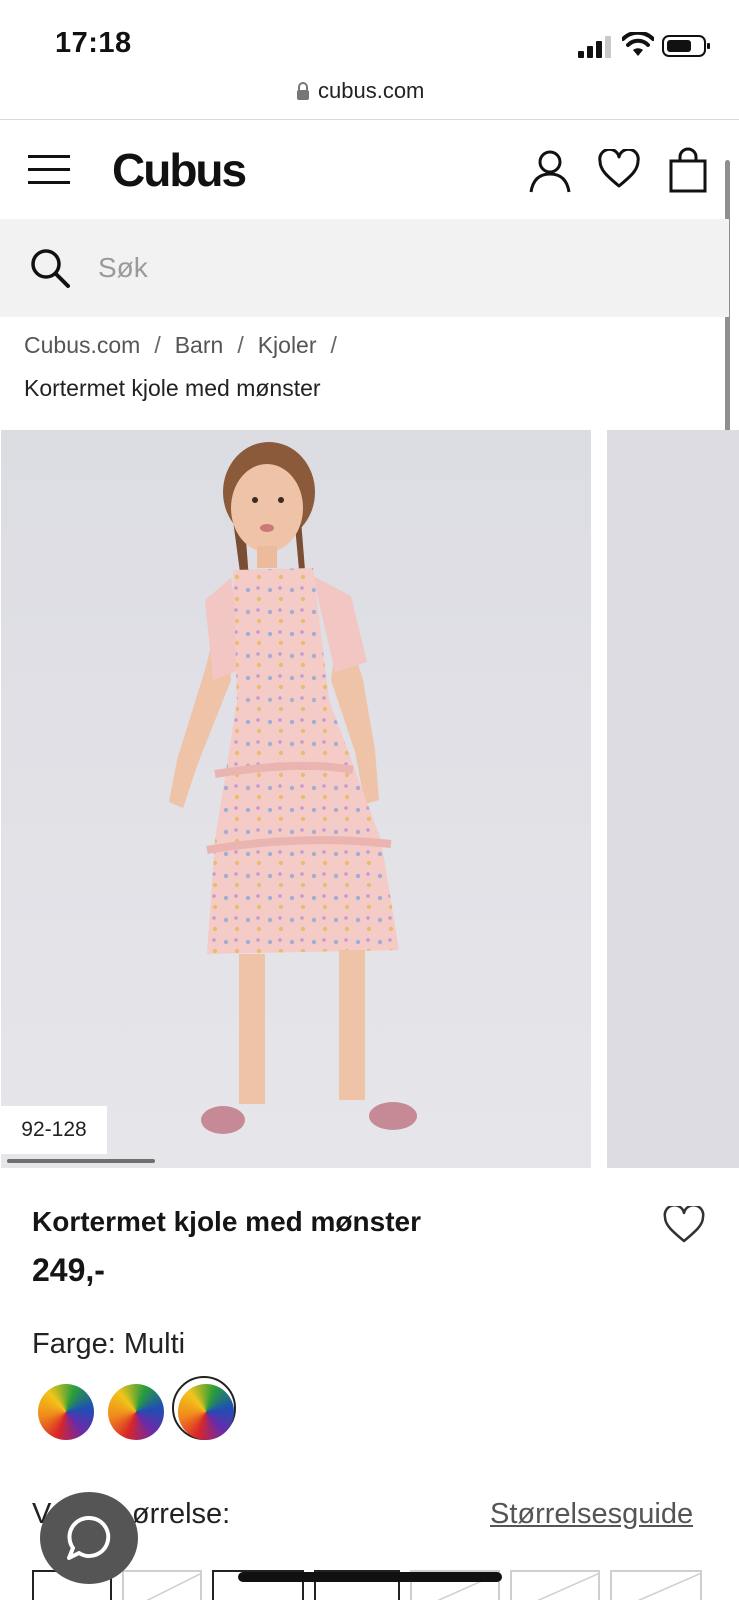 The height and width of the screenshot is (1600, 739). Describe the element at coordinates (594, 47) in the screenshot. I see `signal-icon` at that location.